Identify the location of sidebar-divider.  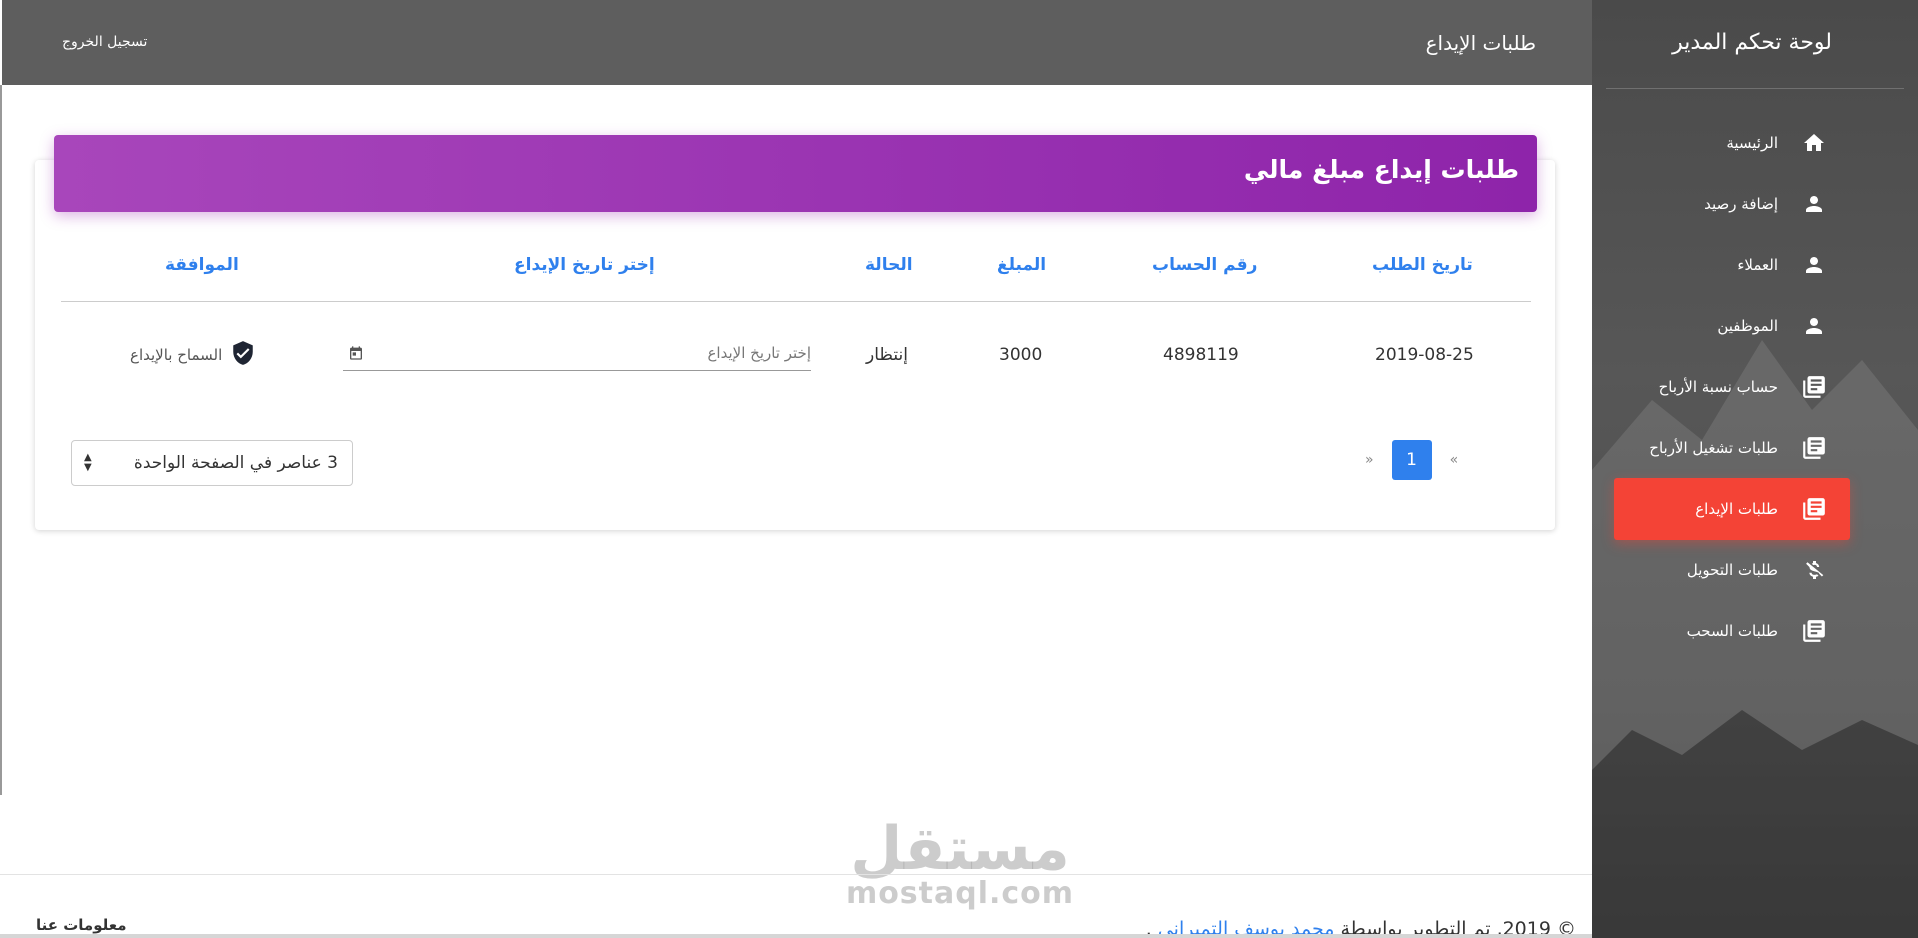
(1755, 88).